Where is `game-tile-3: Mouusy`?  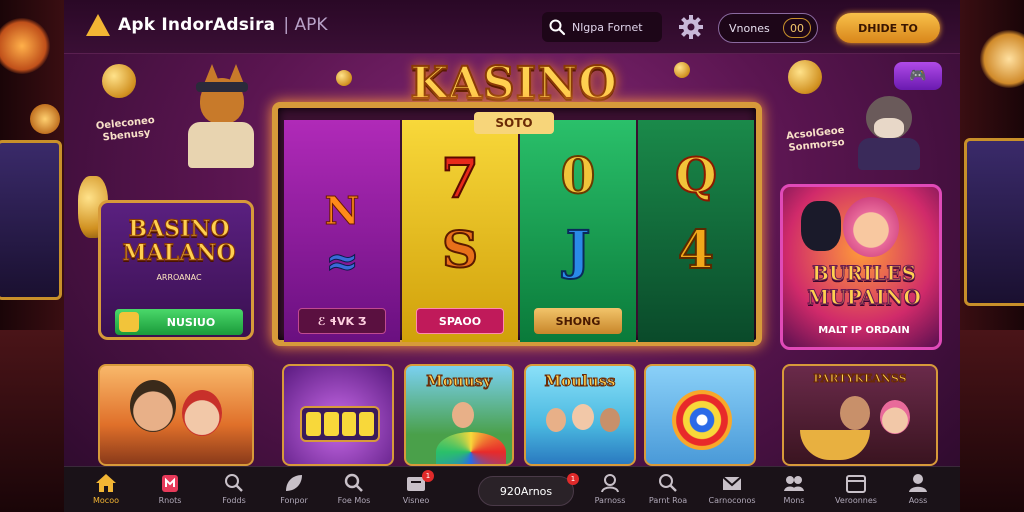
game-tile-3: Mouusy is located at coordinates (459, 415).